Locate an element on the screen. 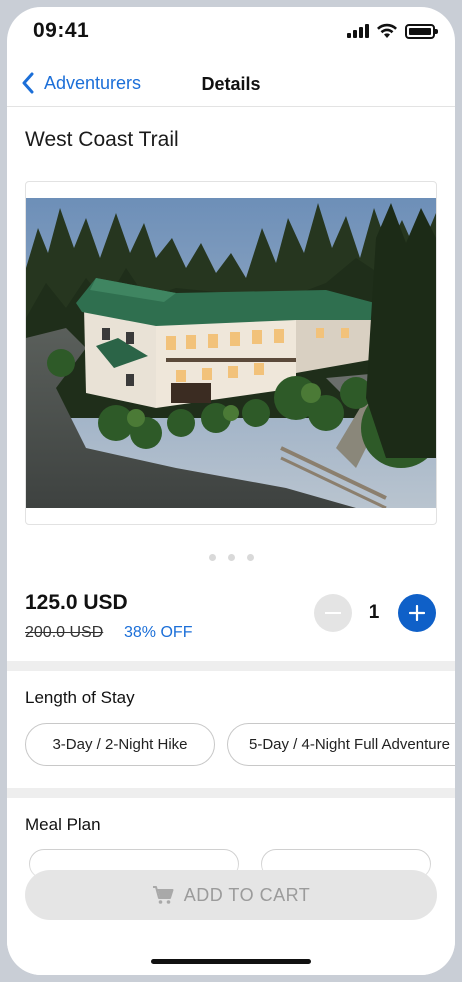  increase-quantity-button is located at coordinates (417, 613).